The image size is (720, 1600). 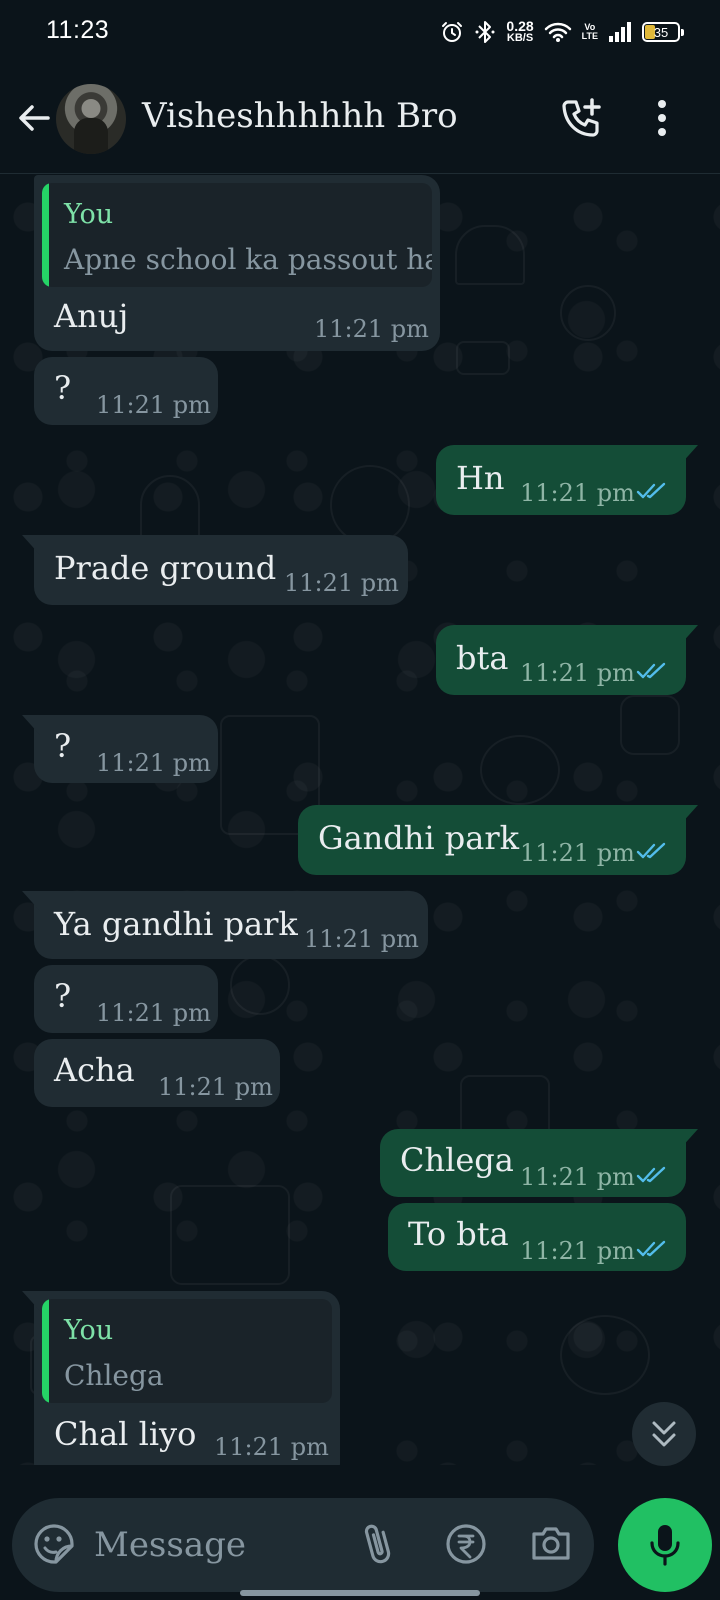 I want to click on attach-paperclip-icon, so click(x=378, y=1544).